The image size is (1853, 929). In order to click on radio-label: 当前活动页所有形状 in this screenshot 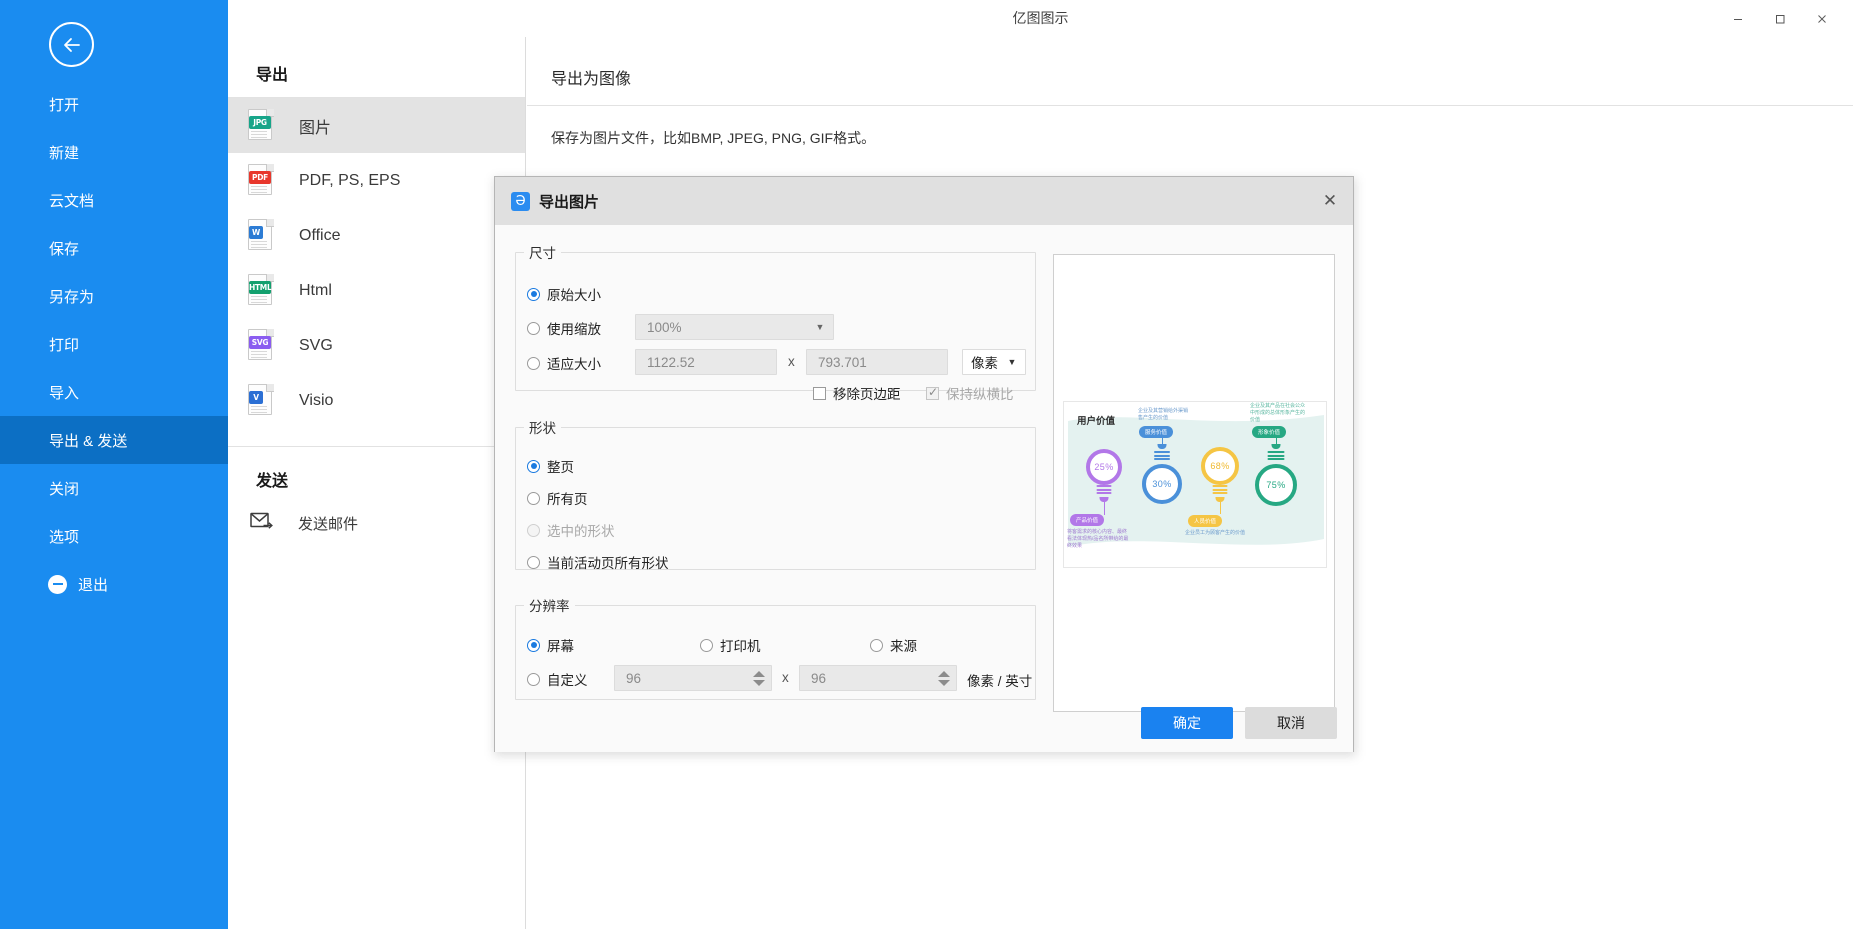, I will do `click(608, 563)`.